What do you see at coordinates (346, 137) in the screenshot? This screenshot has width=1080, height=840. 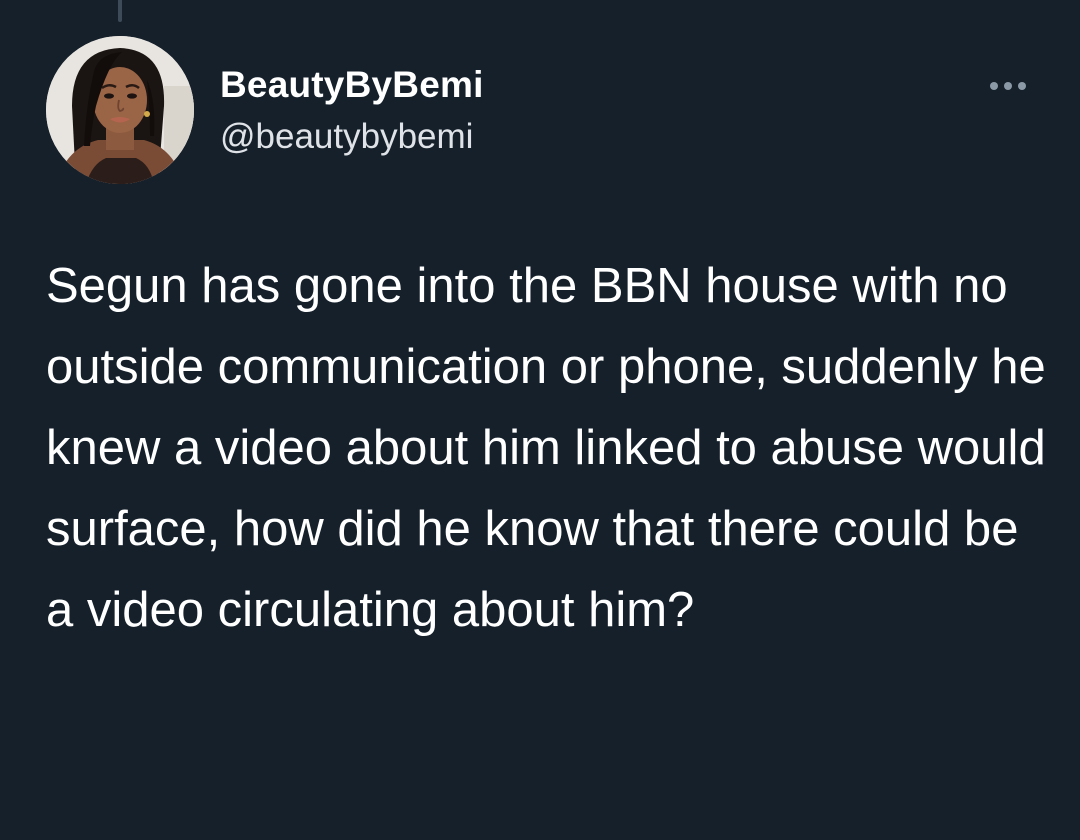 I see `author-handle: @beautybybemi` at bounding box center [346, 137].